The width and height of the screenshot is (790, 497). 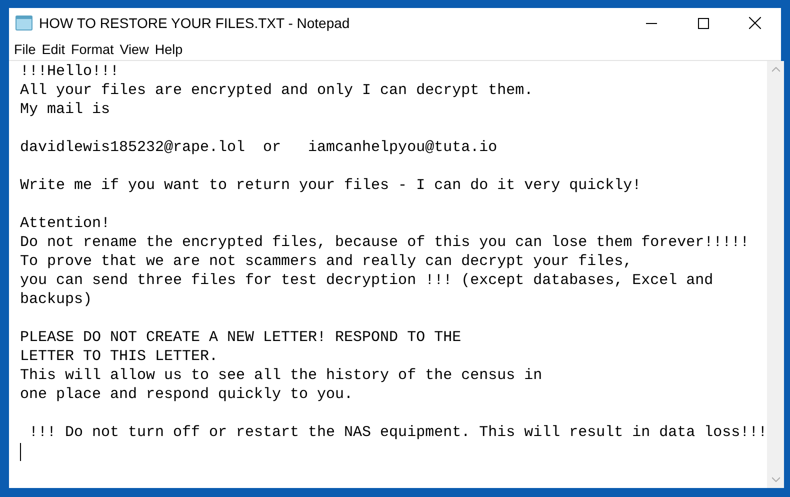 I want to click on text-line: All your files are encrypted and only I can decrypt them., so click(x=277, y=90).